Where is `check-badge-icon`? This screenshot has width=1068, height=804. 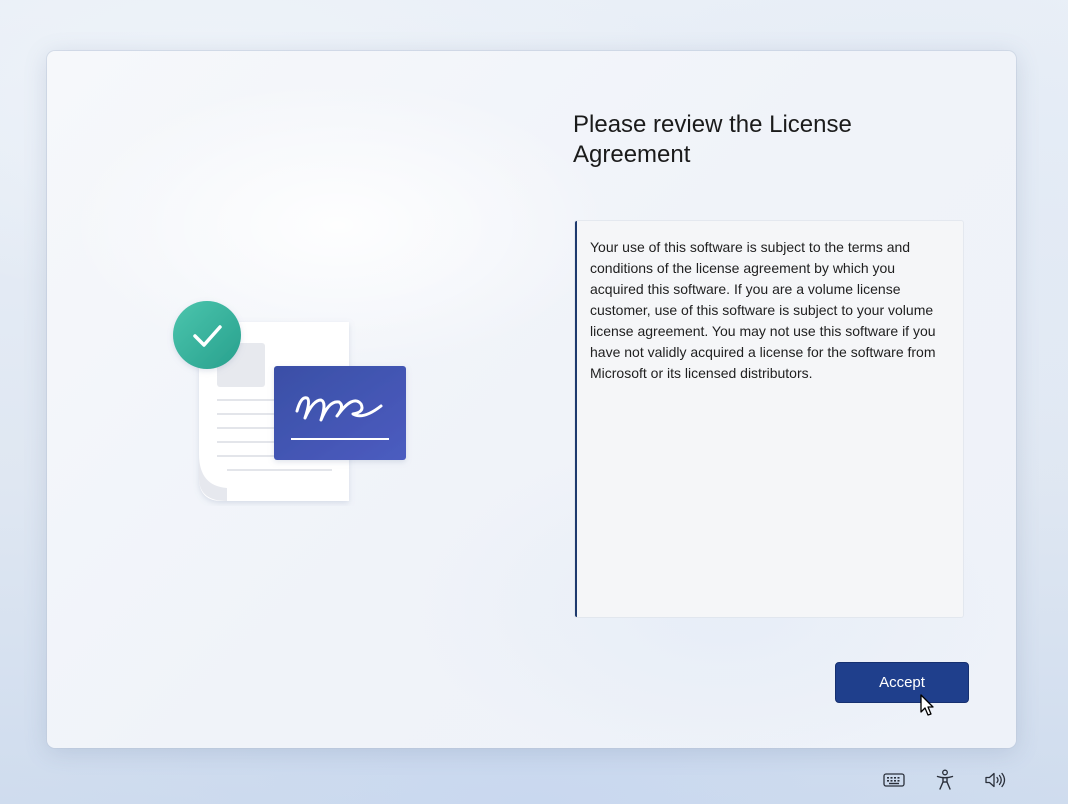 check-badge-icon is located at coordinates (207, 335).